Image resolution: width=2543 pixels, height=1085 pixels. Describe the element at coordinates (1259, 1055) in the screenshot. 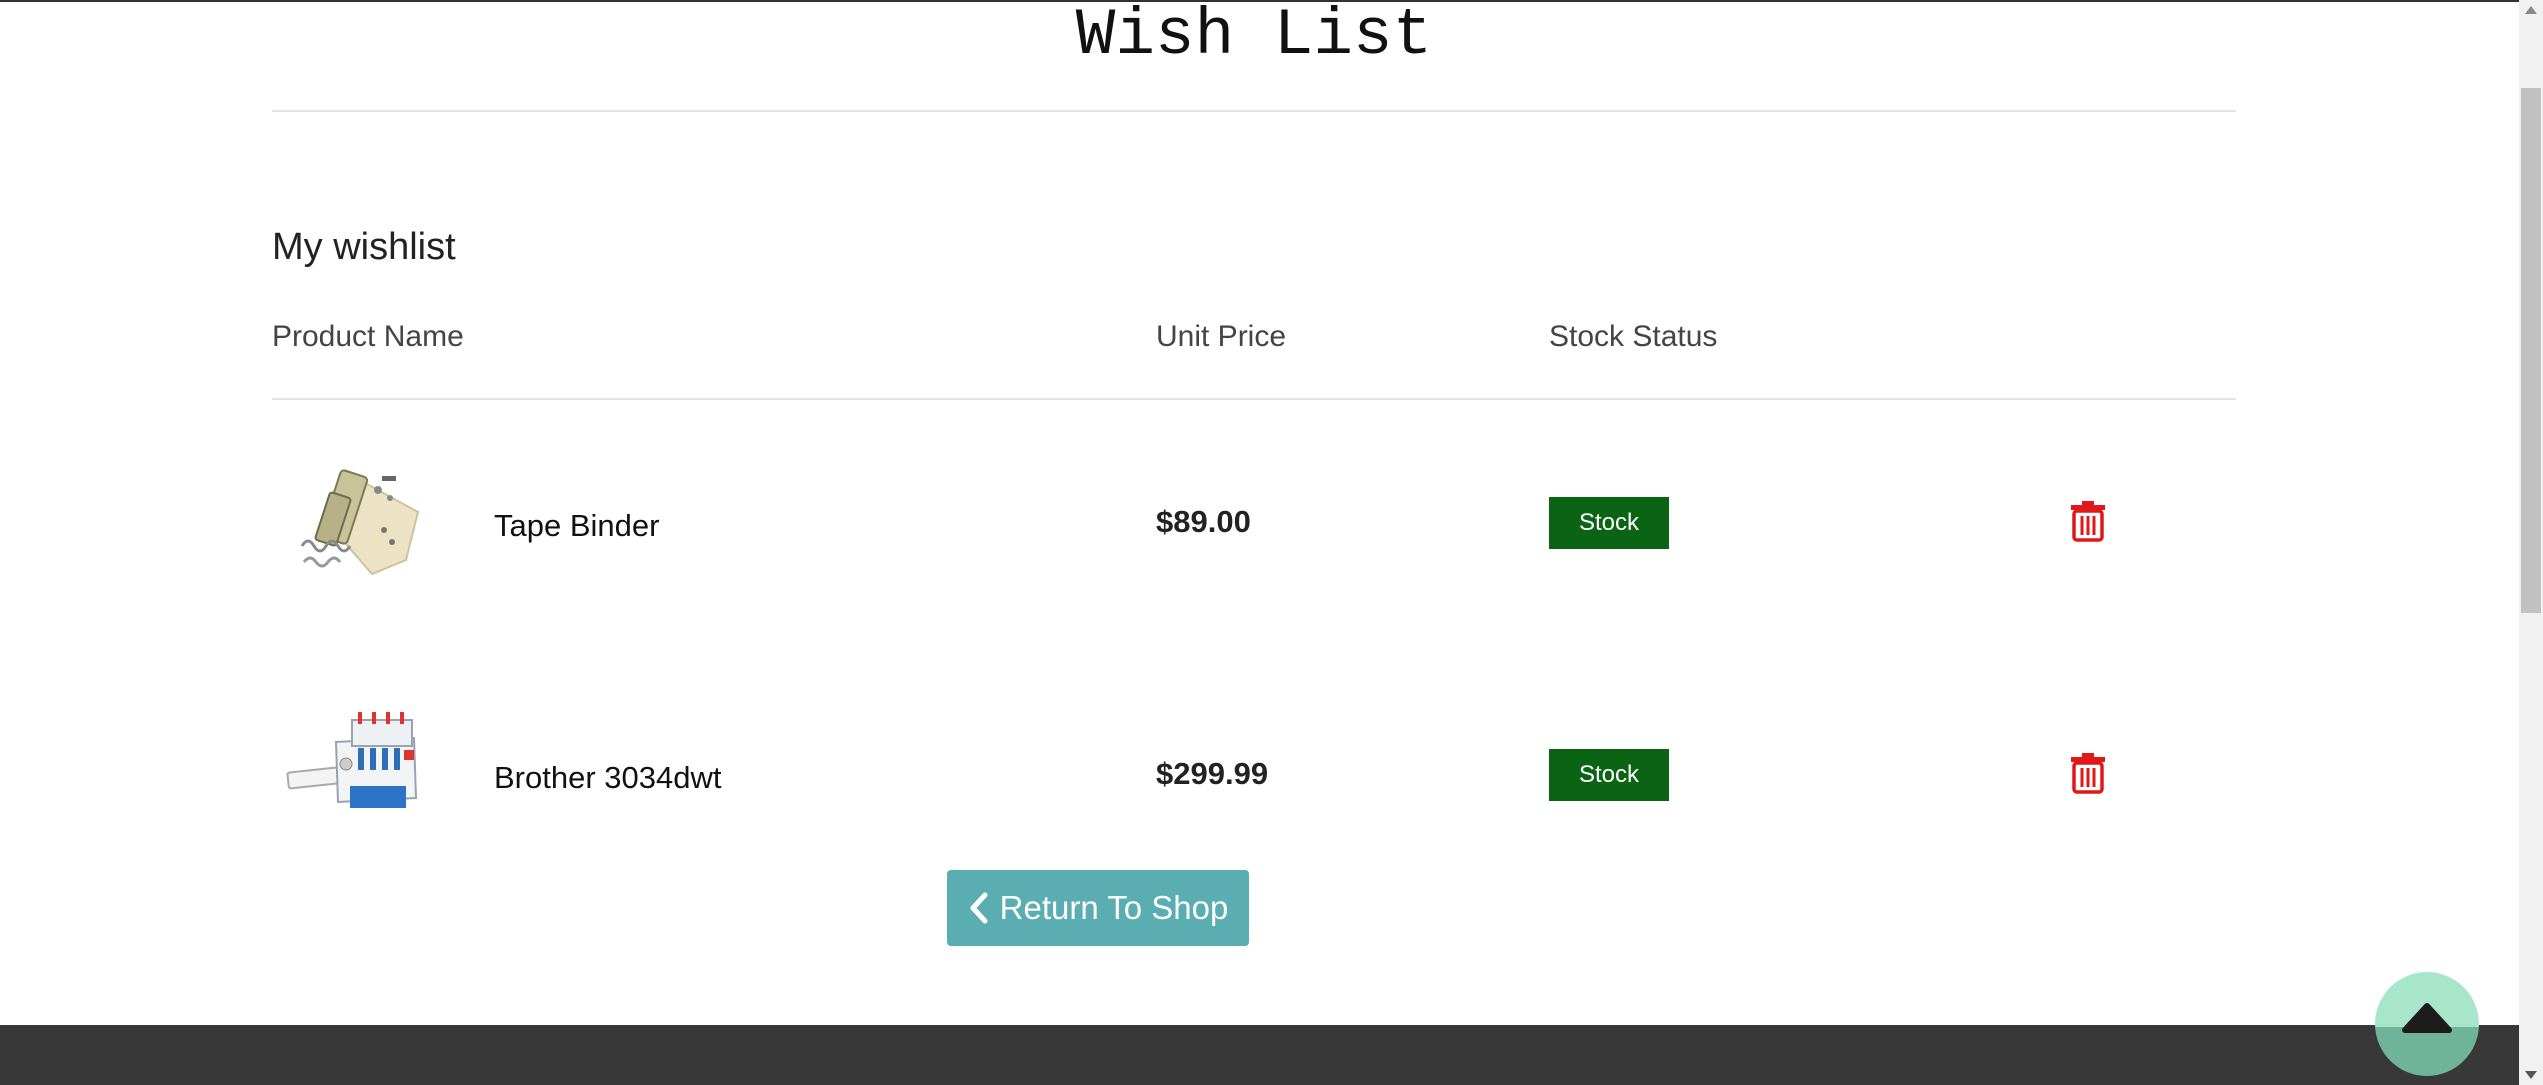

I see `site-footer` at that location.